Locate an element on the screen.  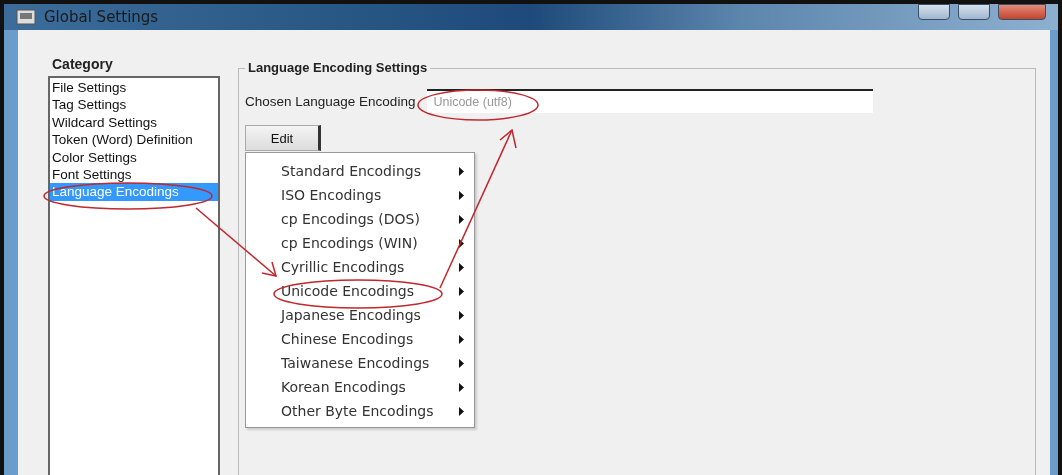
group-title: Language Encoding Settings is located at coordinates (338, 67).